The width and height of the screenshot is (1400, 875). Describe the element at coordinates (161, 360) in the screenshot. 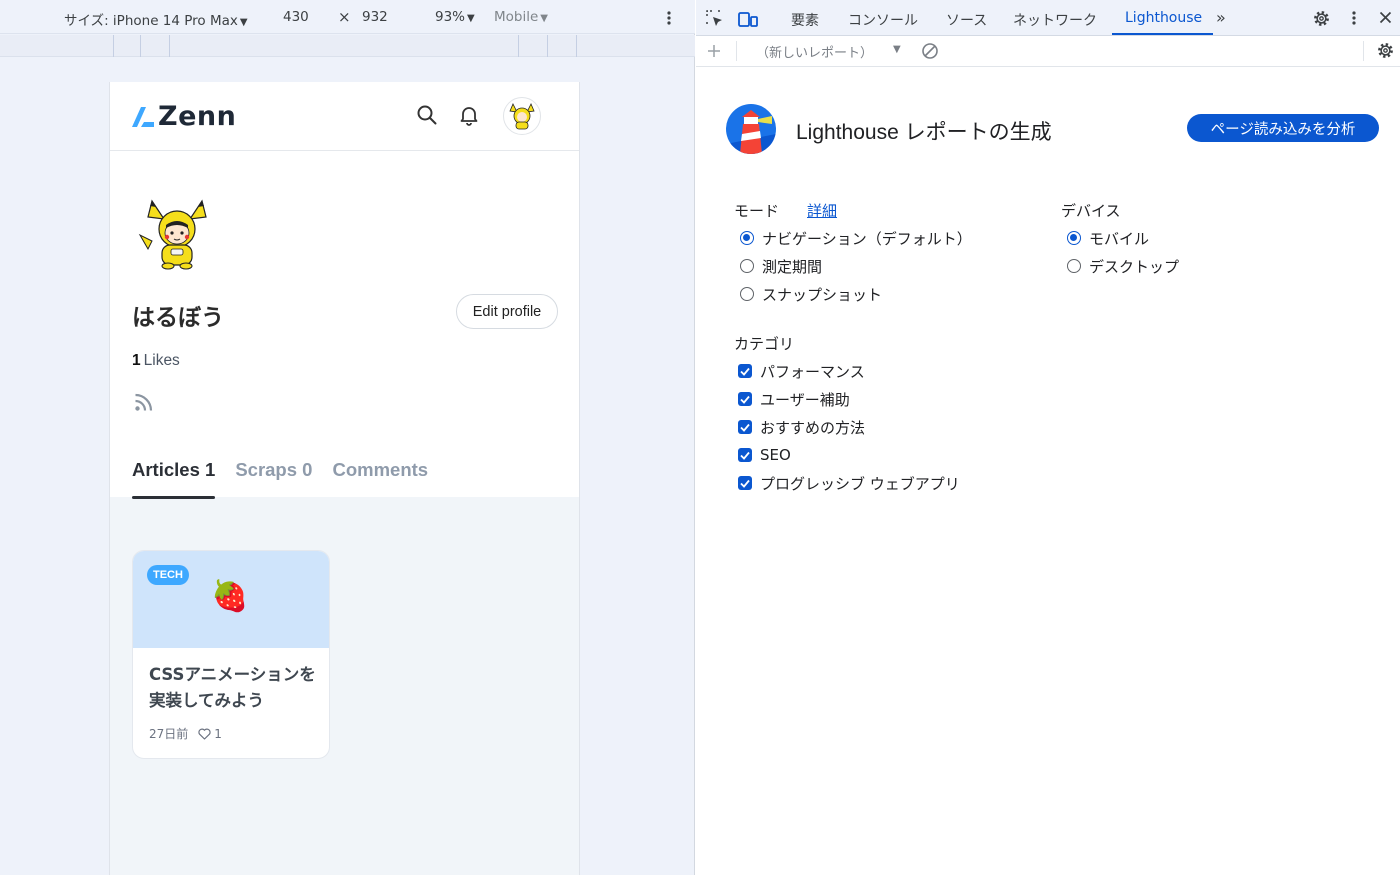

I see `likes-label: Likes` at that location.